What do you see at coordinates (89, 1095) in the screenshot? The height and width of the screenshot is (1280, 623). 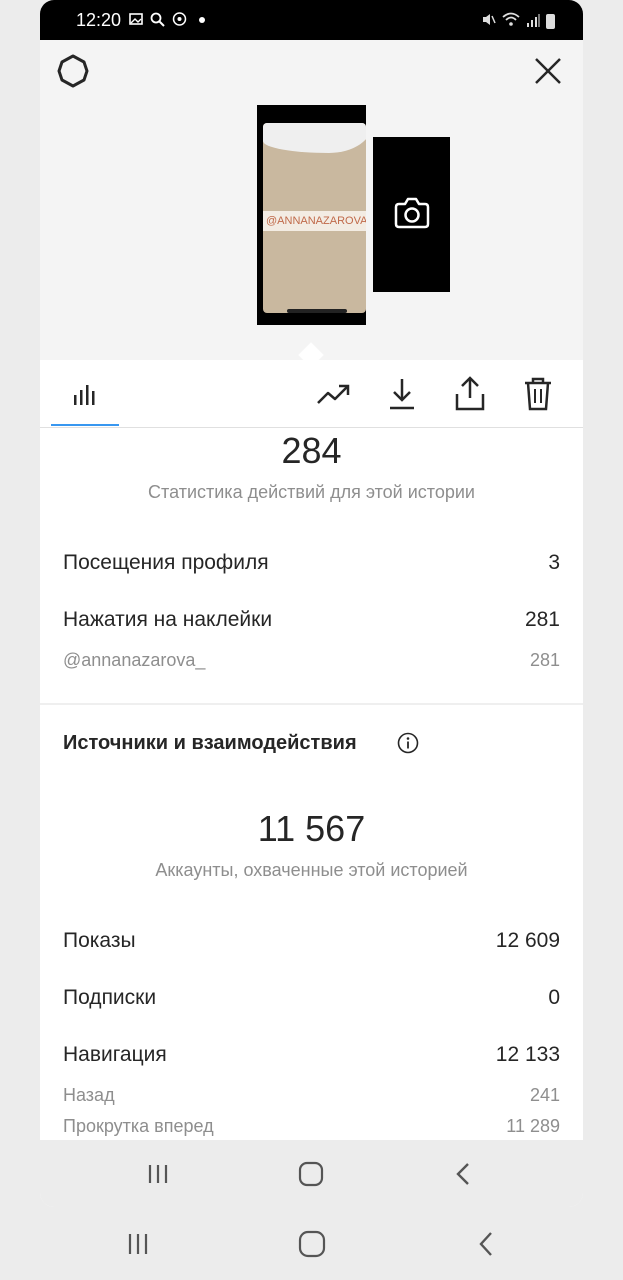 I see `metric-sublabel: Назад` at bounding box center [89, 1095].